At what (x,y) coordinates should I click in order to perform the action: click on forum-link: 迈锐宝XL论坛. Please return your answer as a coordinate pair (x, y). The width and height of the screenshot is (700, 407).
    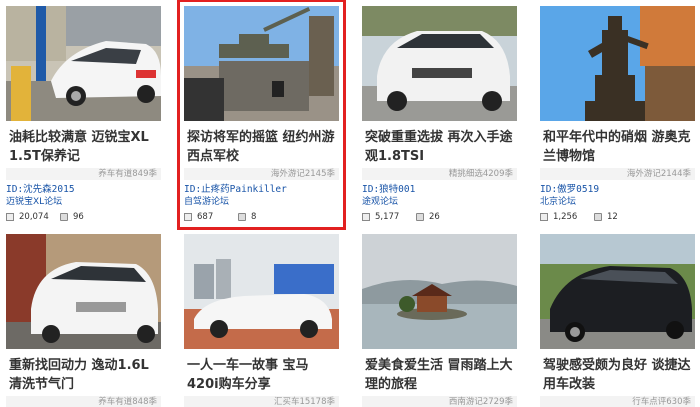
    Looking at the image, I should click on (83, 202).